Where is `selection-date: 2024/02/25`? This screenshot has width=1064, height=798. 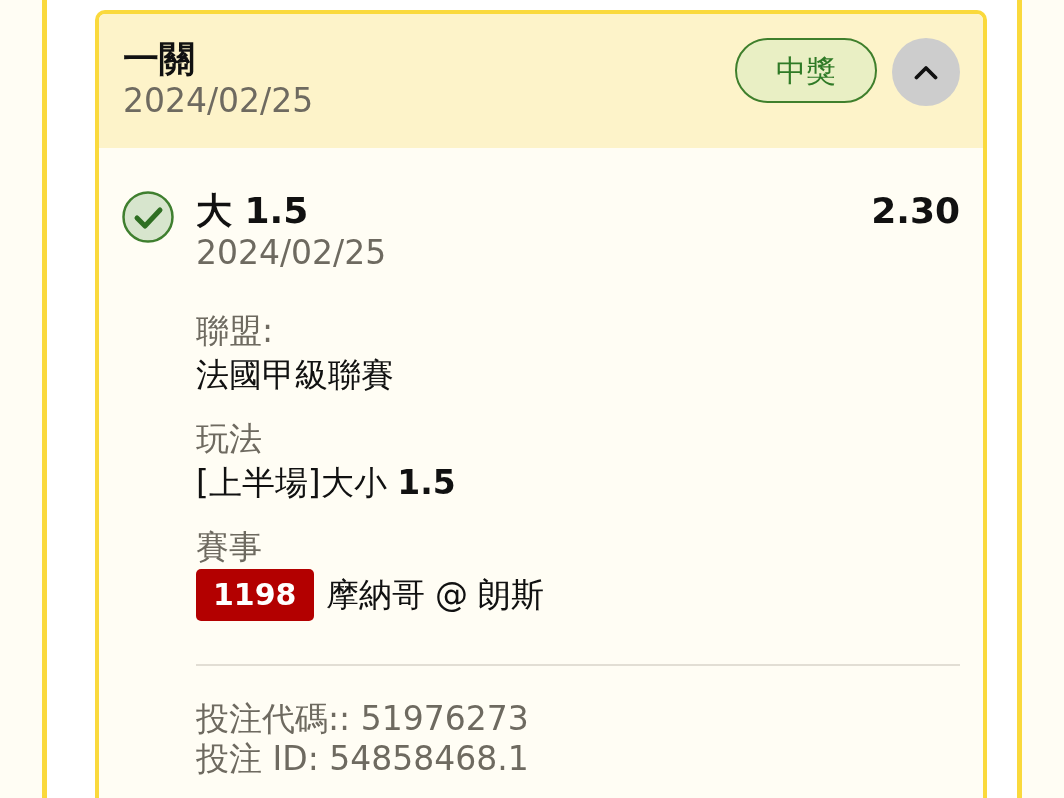
selection-date: 2024/02/25 is located at coordinates (292, 253).